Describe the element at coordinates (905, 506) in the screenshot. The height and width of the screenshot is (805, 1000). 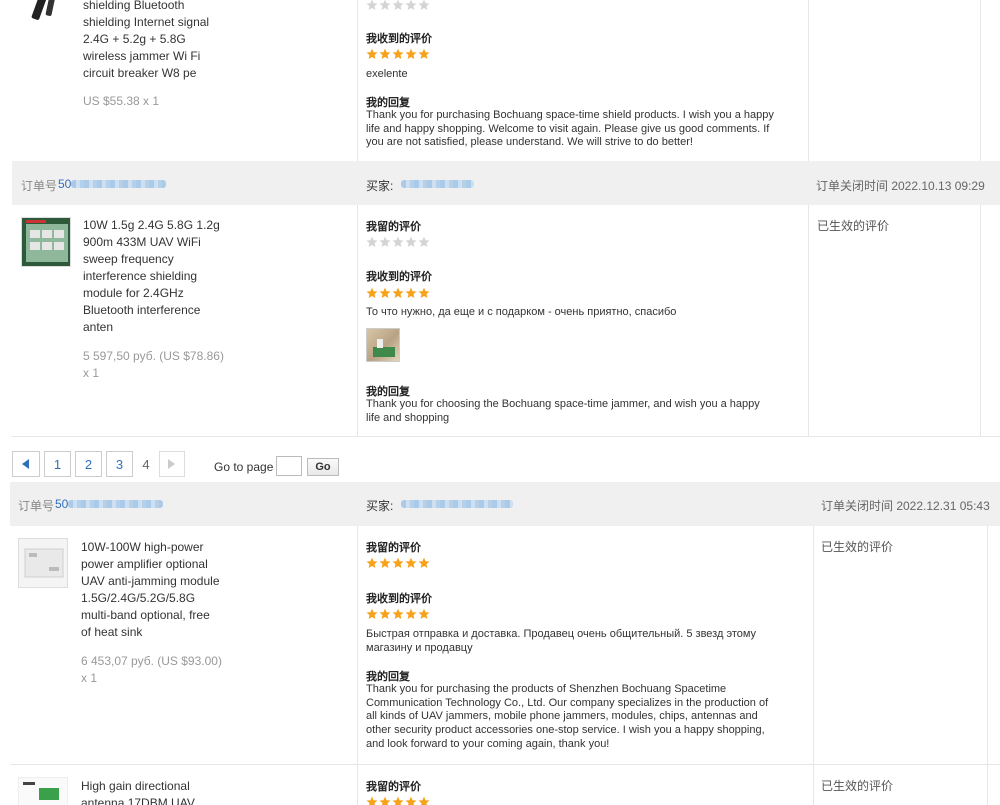
I see `order-closed-time: 订单关闭时间 2022.12.31 05:43` at that location.